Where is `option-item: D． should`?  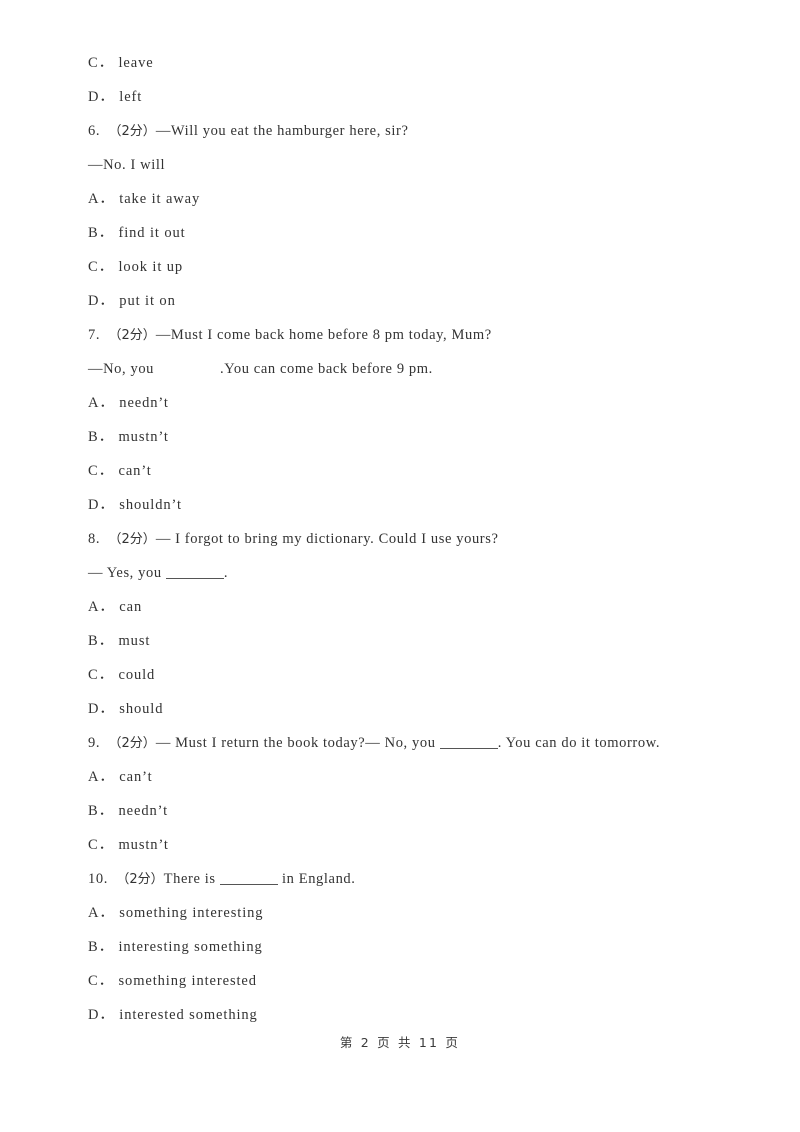 option-item: D． should is located at coordinates (418, 709).